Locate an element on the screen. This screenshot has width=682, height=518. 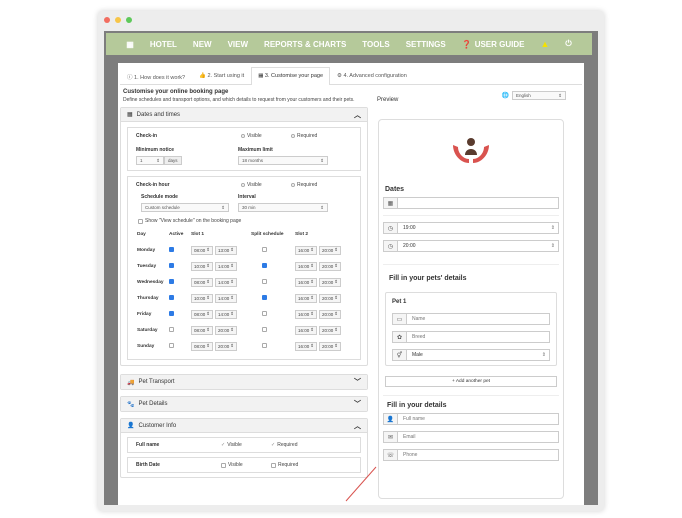
time-select: 13:00 ⇕ is located at coordinates (226, 250).